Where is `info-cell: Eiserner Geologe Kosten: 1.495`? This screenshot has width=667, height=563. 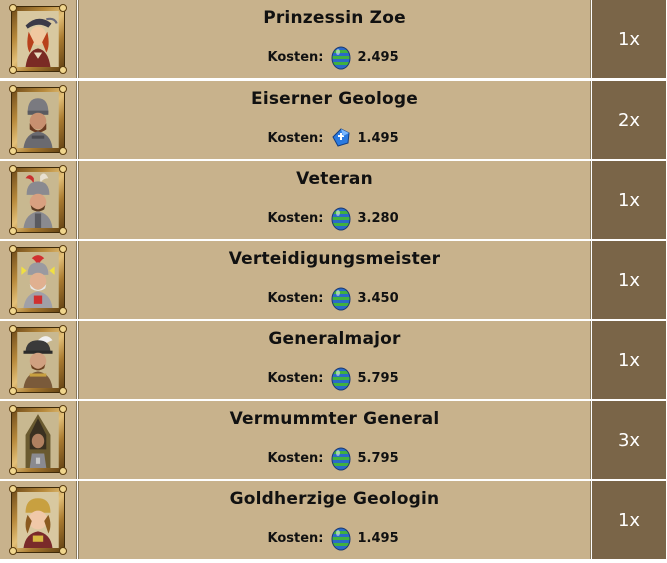
info-cell: Eiserner Geologe Kosten: 1.495 is located at coordinates (334, 120).